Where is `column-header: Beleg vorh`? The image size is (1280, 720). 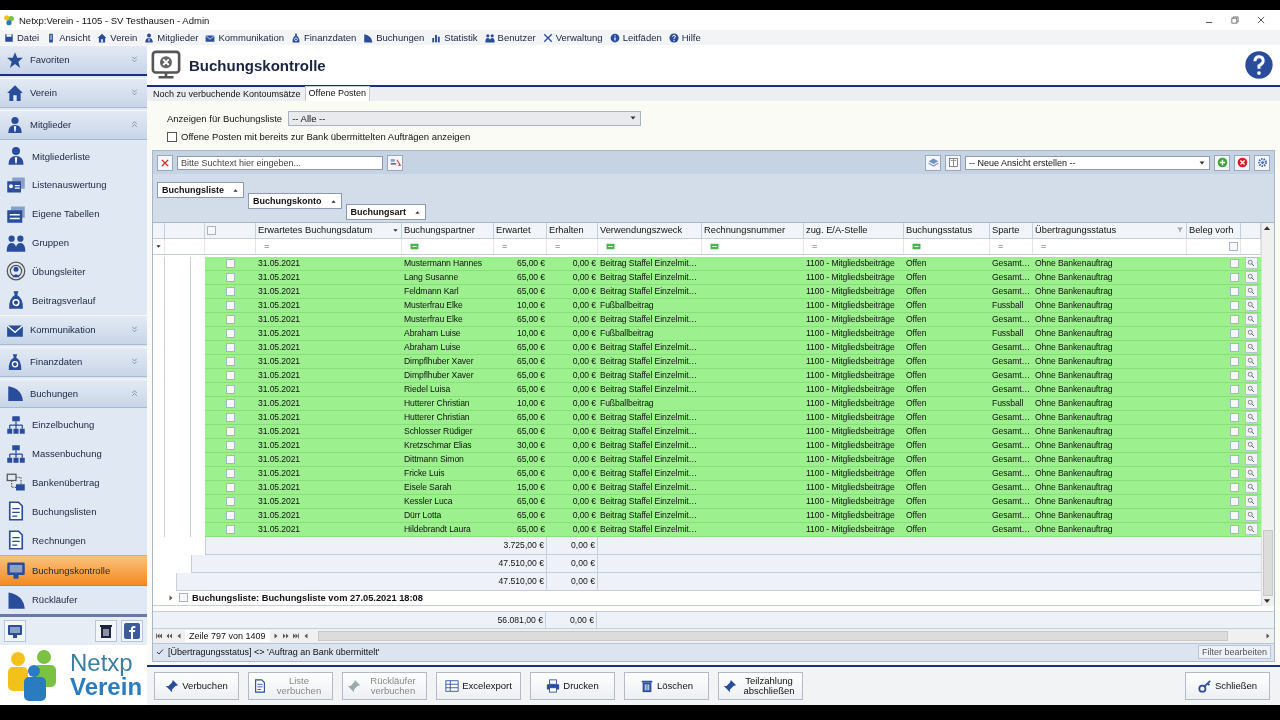 column-header: Beleg vorh is located at coordinates (1214, 230).